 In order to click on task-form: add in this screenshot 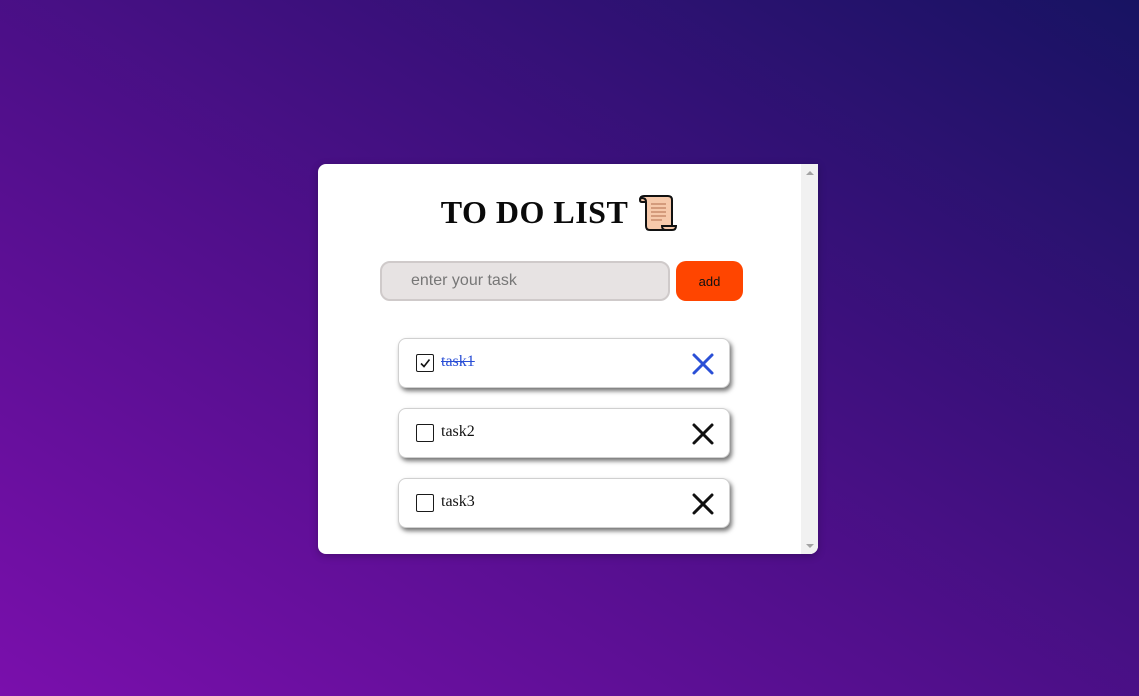, I will do `click(561, 281)`.